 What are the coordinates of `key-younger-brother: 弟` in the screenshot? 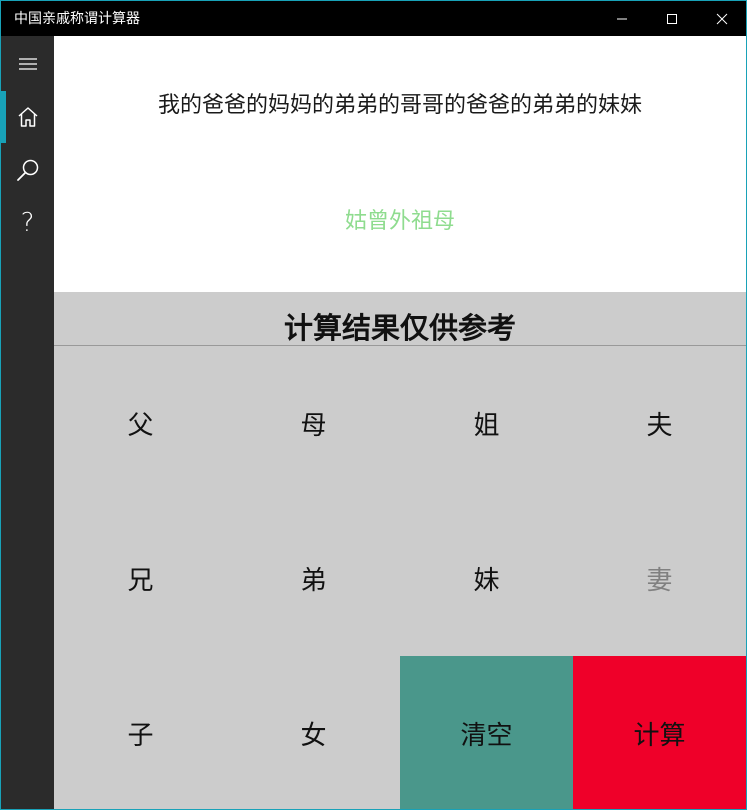 It's located at (313, 578).